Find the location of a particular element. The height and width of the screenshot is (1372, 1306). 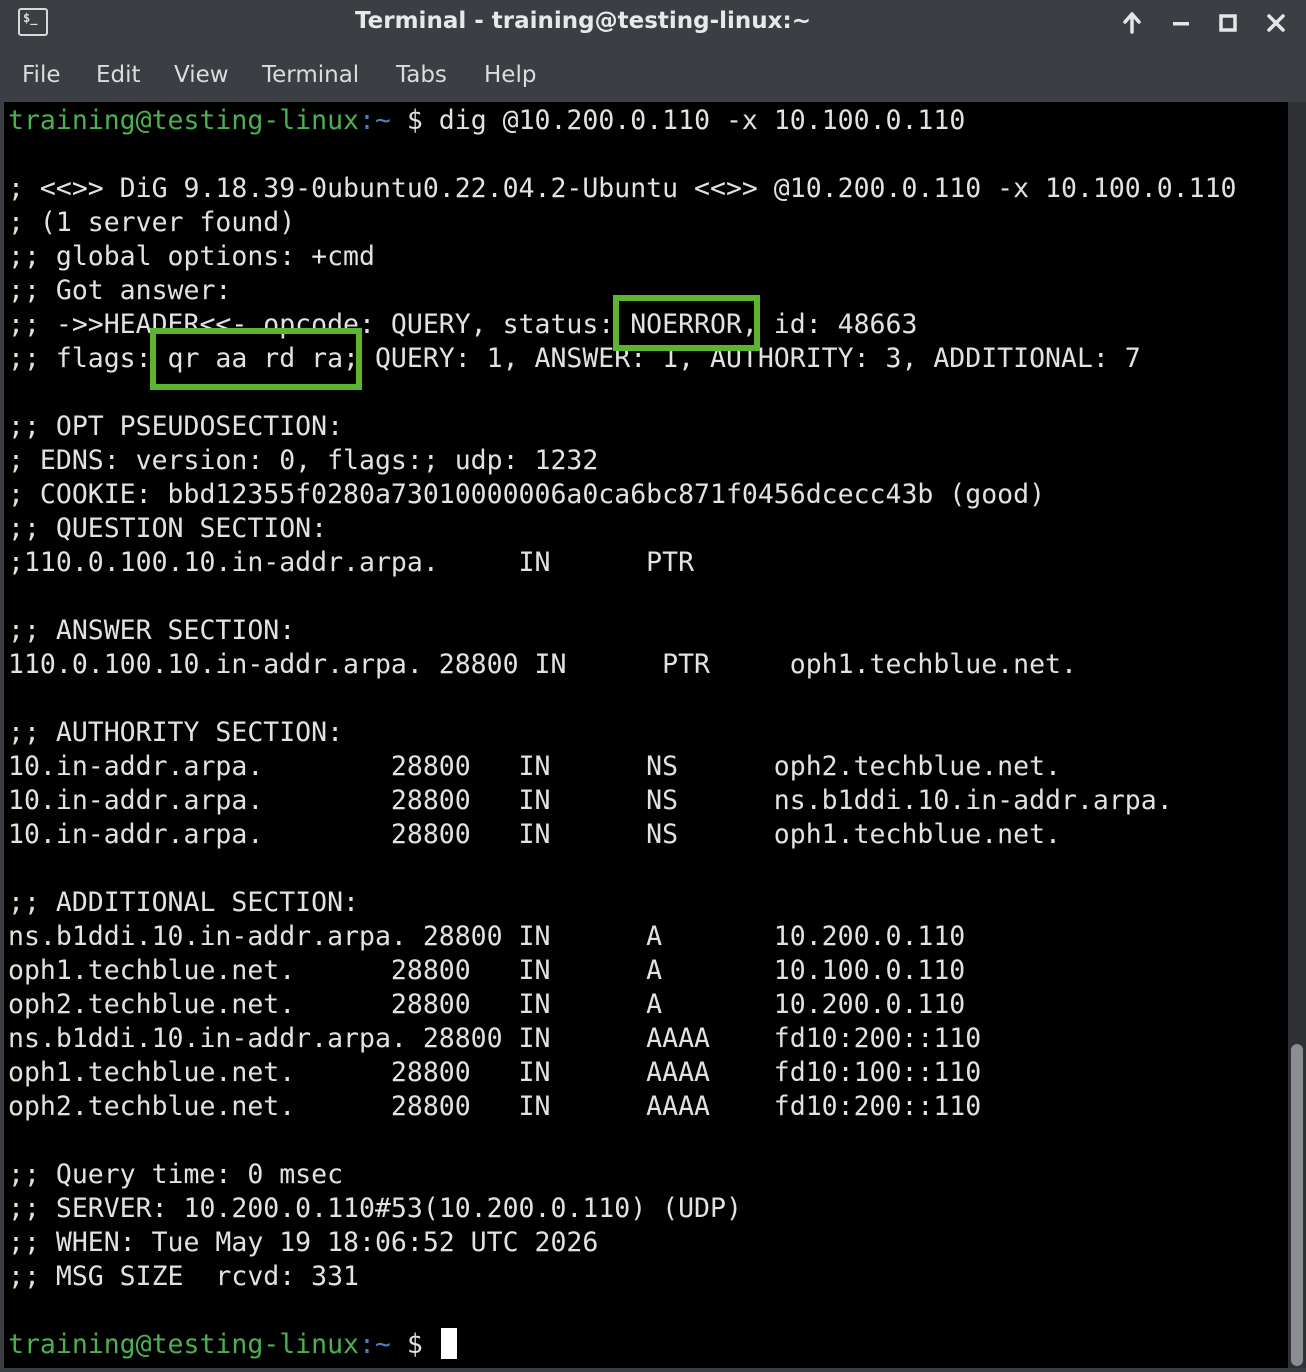

menu-help: Help is located at coordinates (510, 74).